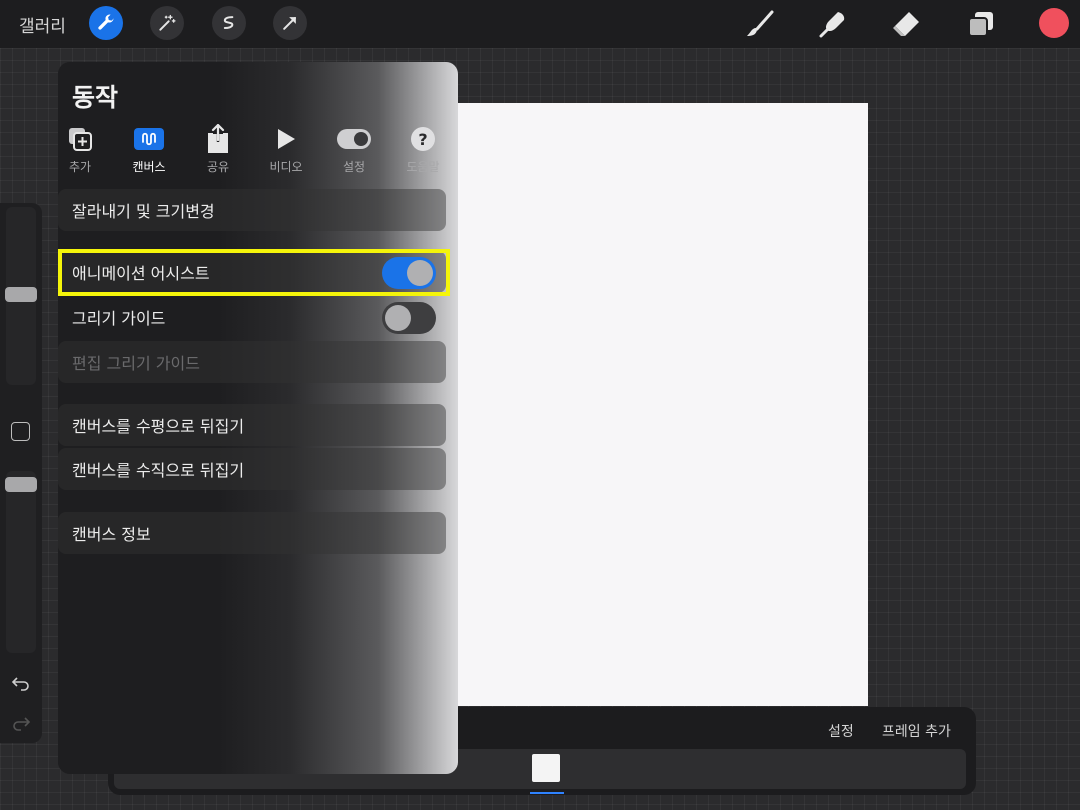 This screenshot has width=1080, height=810. What do you see at coordinates (21, 683) in the screenshot?
I see `undo-icon` at bounding box center [21, 683].